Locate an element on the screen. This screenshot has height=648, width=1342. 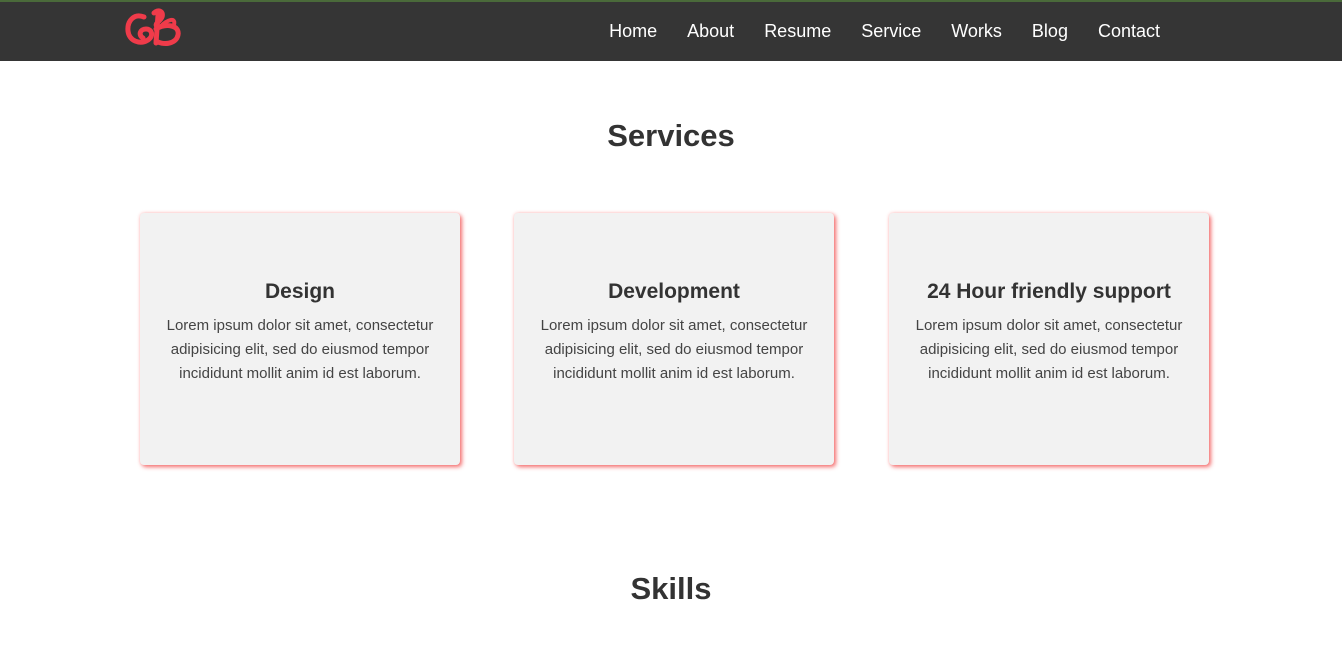
nav-link-home: Home is located at coordinates (633, 31).